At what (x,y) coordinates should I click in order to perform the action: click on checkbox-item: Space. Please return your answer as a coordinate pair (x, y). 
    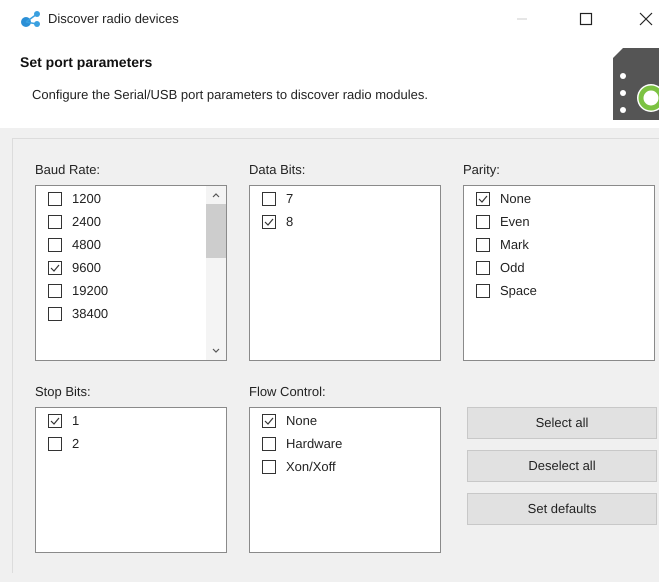
    Looking at the image, I should click on (506, 291).